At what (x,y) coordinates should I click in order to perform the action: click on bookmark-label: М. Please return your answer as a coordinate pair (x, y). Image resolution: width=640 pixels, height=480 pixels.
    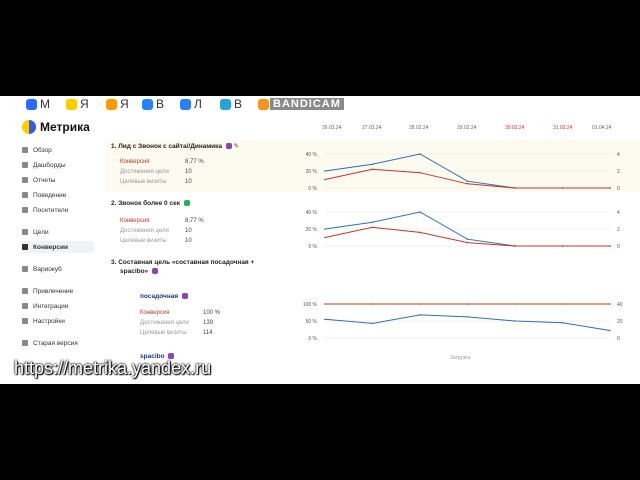
    Looking at the image, I should click on (45, 104).